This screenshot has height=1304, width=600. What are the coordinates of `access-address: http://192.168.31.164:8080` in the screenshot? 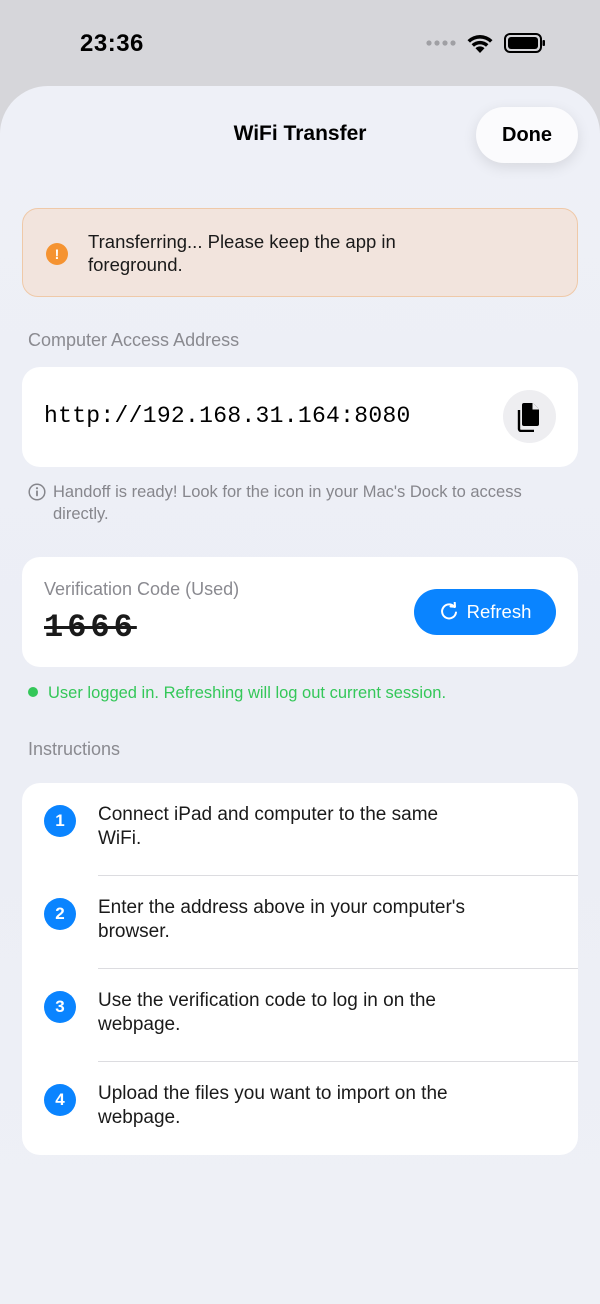 It's located at (227, 416).